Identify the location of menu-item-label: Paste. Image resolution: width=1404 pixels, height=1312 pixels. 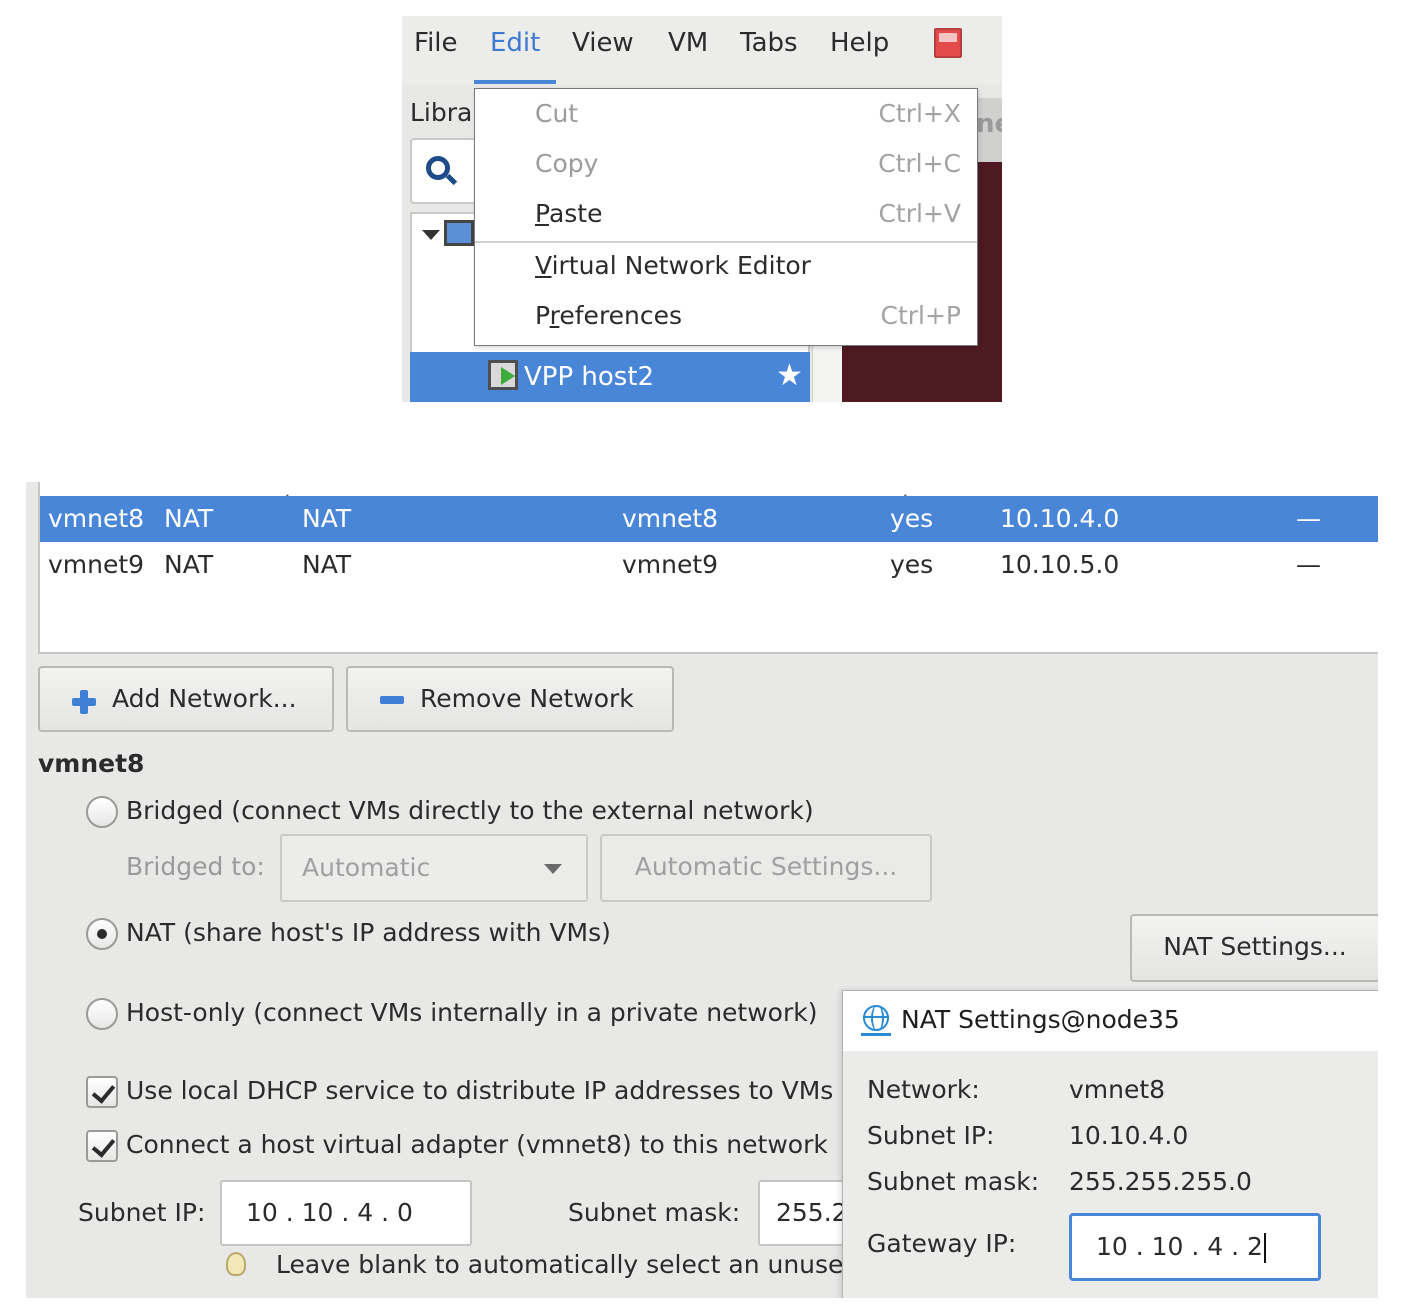
(569, 213).